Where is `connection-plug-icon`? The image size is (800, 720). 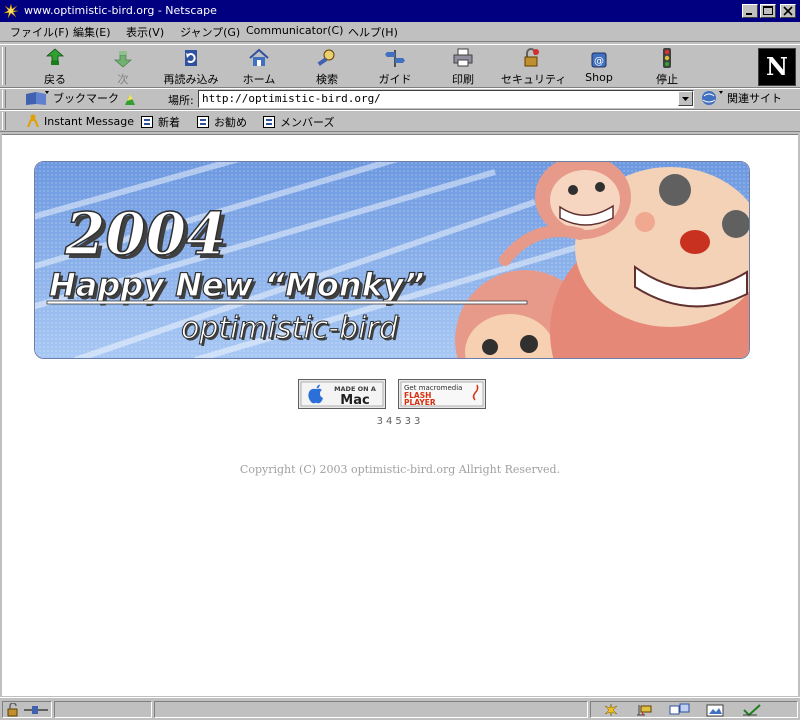 connection-plug-icon is located at coordinates (36, 710).